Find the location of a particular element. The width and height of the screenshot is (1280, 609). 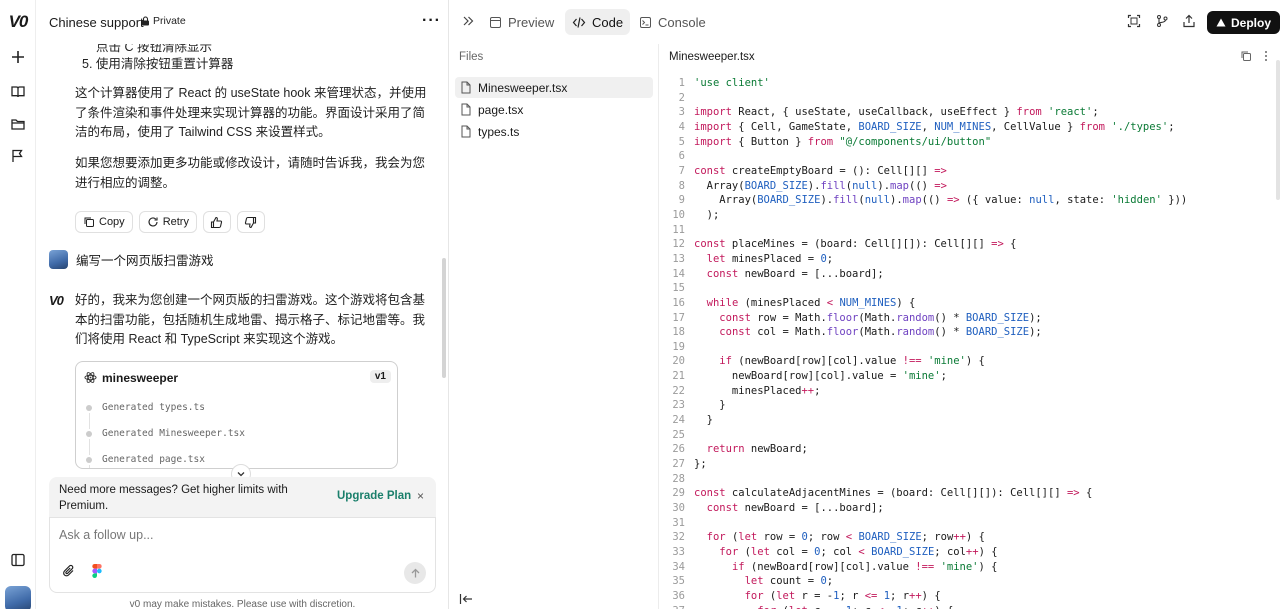

line-number: 20 is located at coordinates (678, 361).